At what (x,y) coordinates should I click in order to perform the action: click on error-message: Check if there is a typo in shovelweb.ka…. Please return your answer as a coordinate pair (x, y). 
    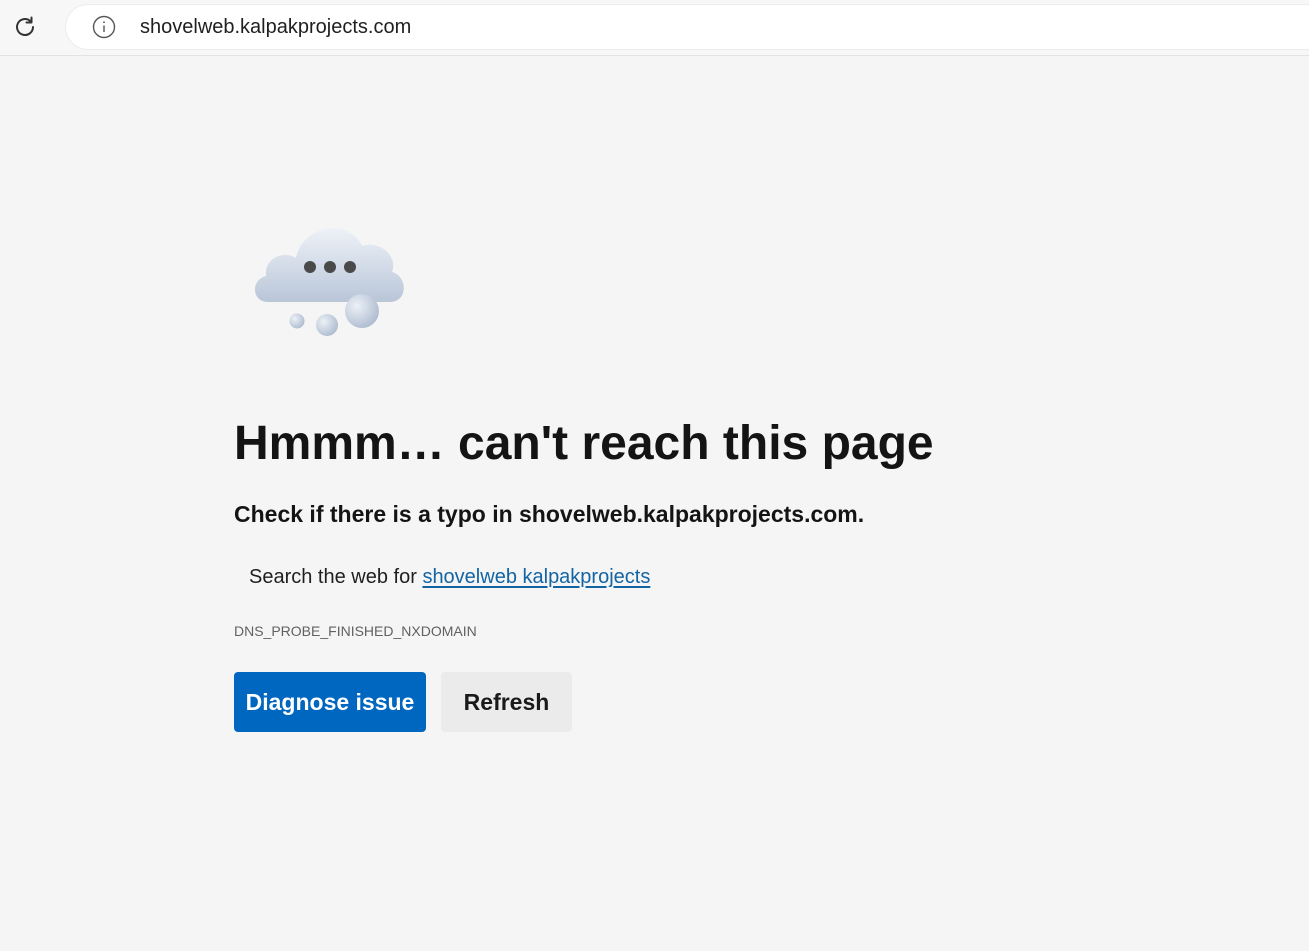
    Looking at the image, I should click on (549, 514).